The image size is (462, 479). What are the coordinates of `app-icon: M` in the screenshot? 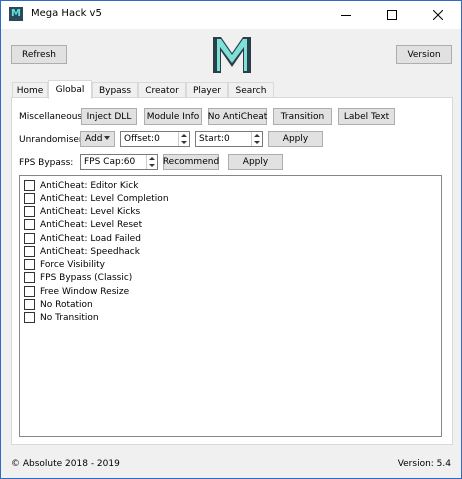 It's located at (16, 14).